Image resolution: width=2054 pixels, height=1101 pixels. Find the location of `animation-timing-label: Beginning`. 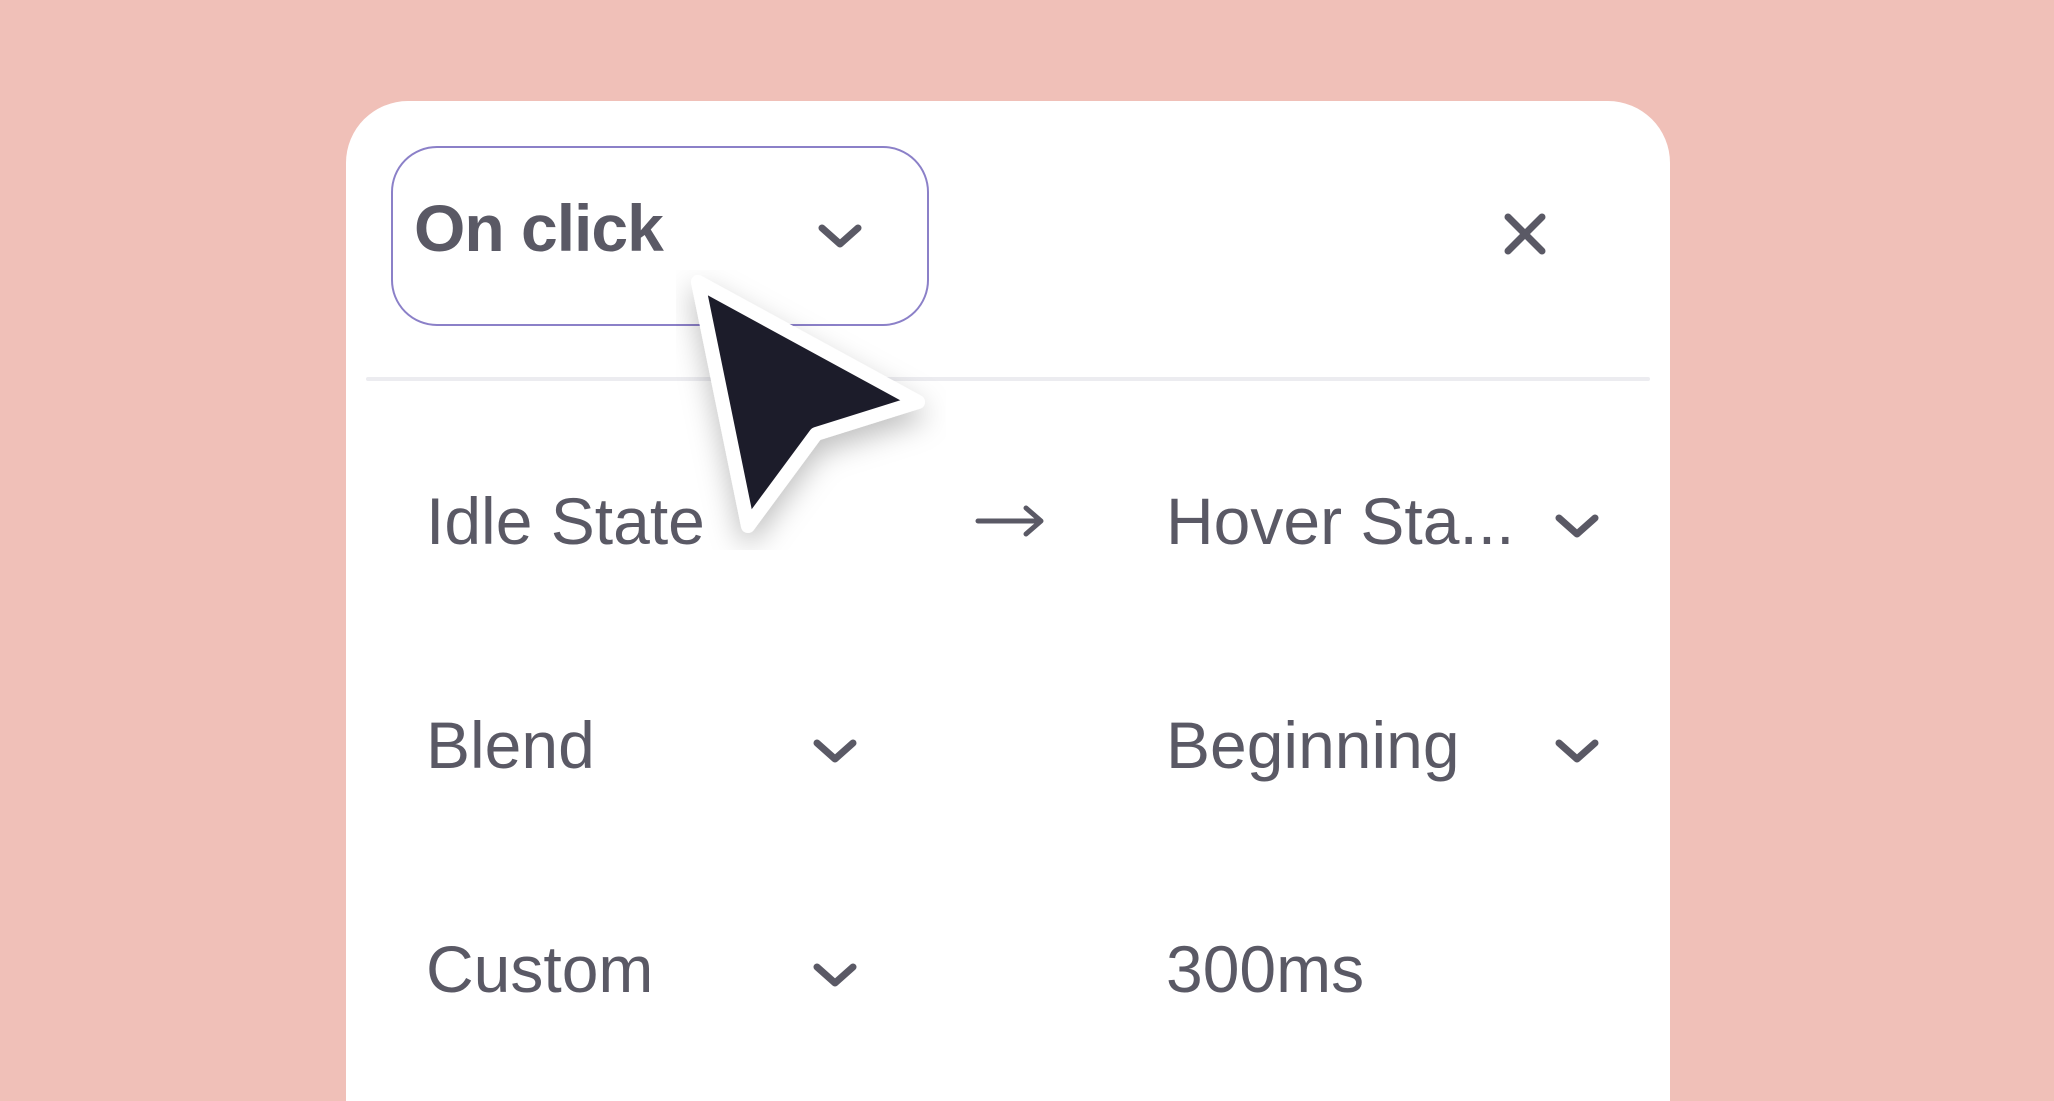

animation-timing-label: Beginning is located at coordinates (1313, 745).